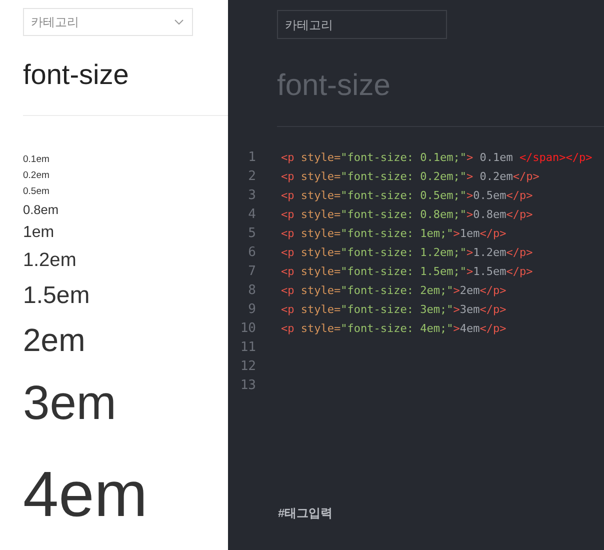 This screenshot has height=550, width=604. I want to click on line-number: 3, so click(251, 195).